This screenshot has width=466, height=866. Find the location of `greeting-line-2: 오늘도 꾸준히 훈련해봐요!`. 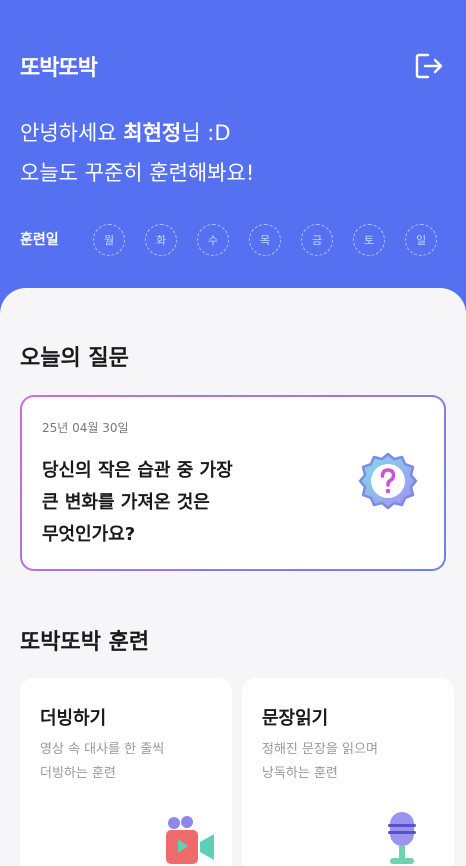

greeting-line-2: 오늘도 꾸준히 훈련해봐요! is located at coordinates (137, 173).